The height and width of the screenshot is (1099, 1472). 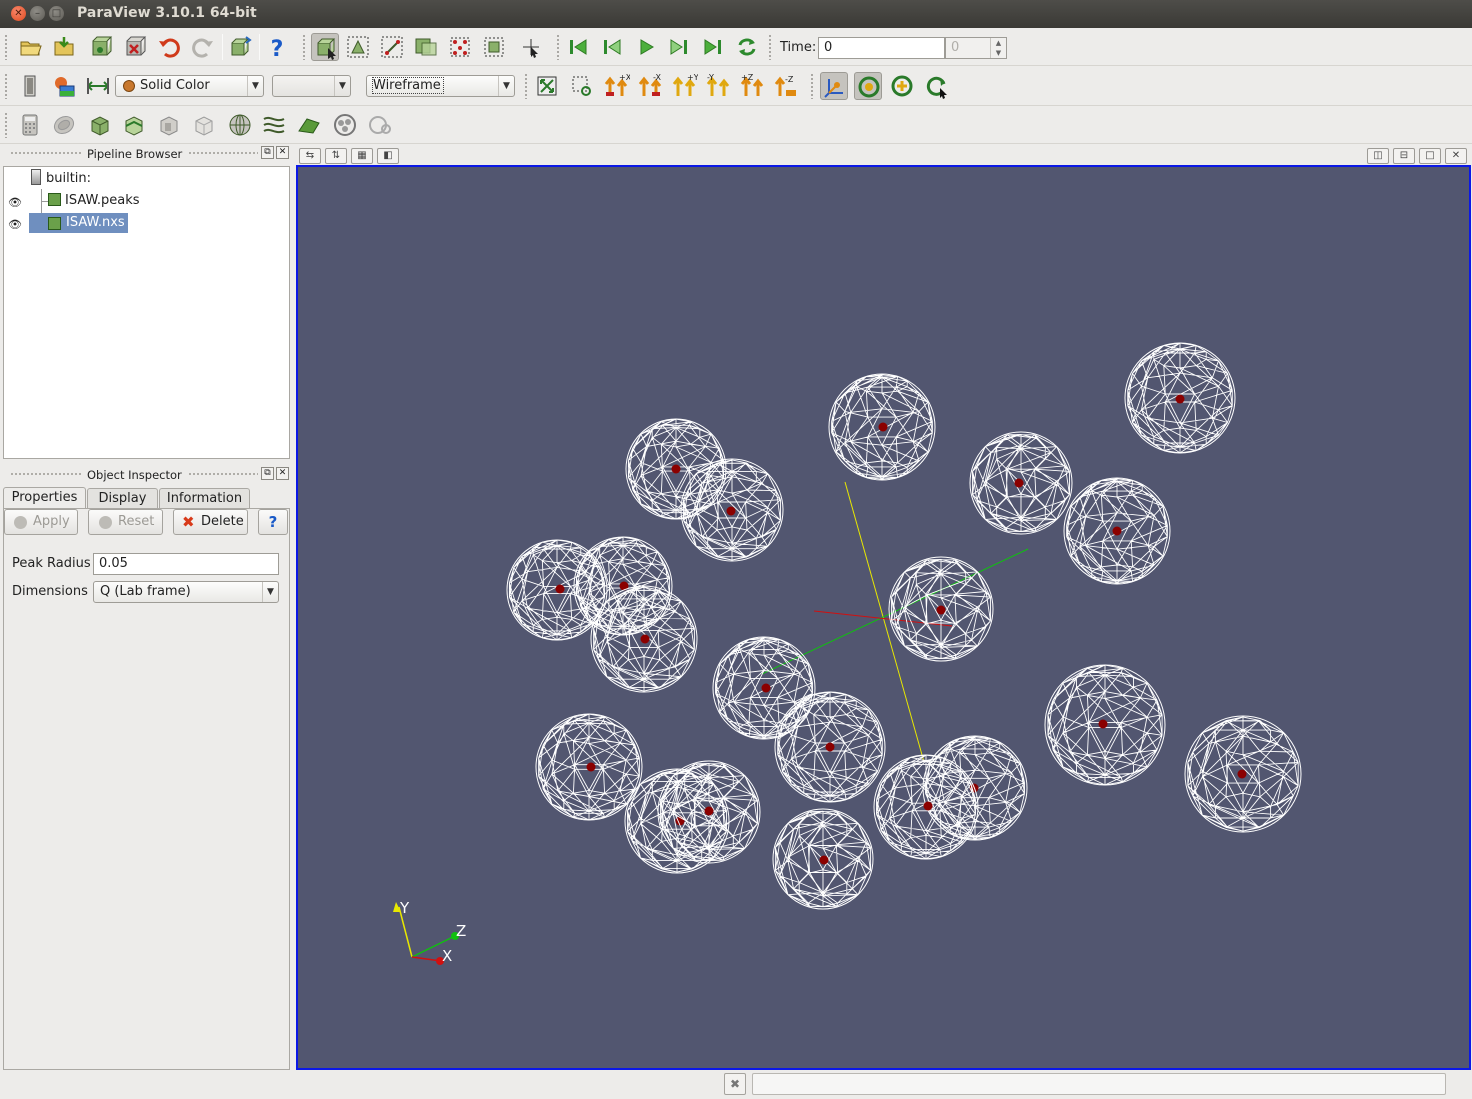 I want to click on calculator-filter-button, so click(x=30, y=125).